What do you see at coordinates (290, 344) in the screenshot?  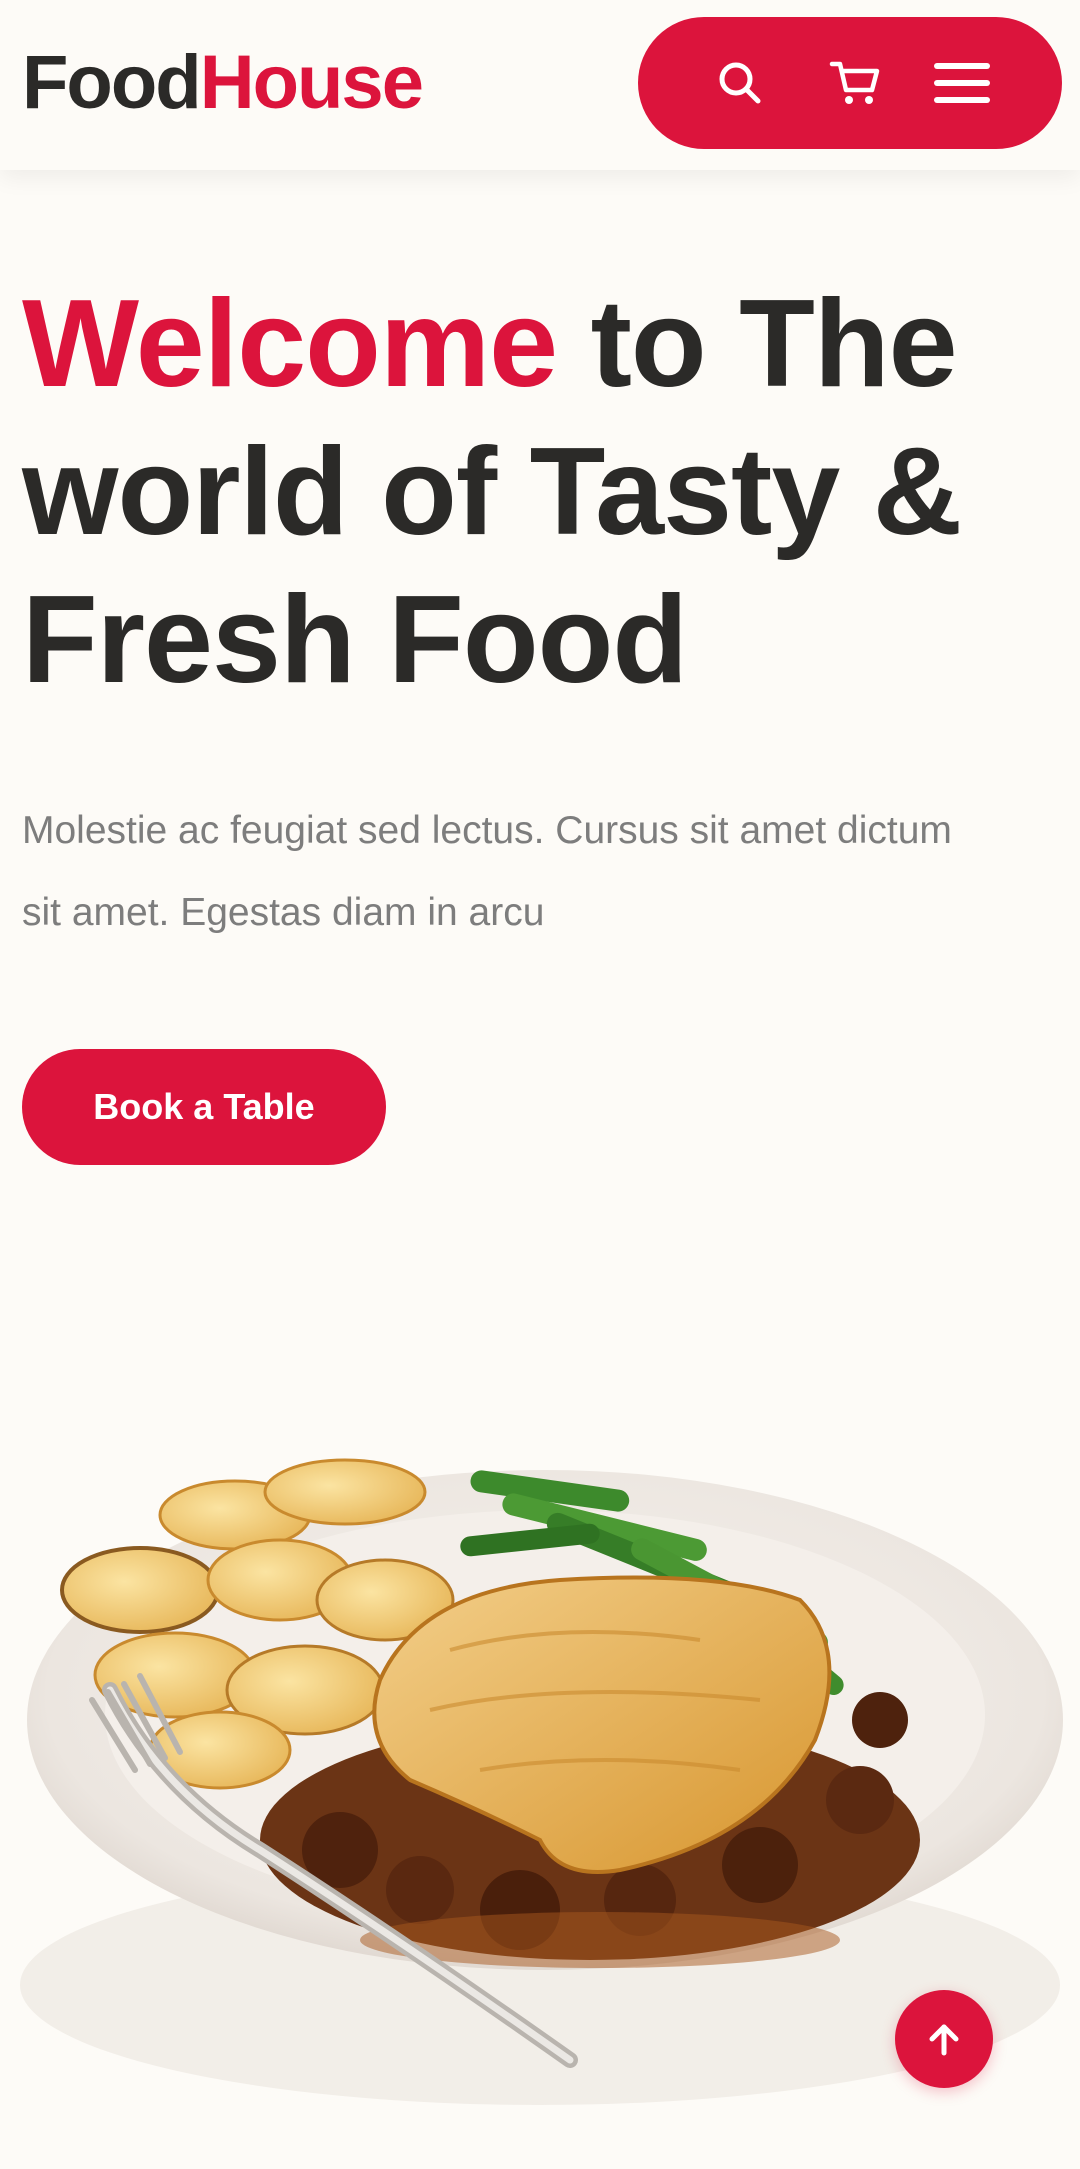 I see `hero-title-accent: Welcome` at bounding box center [290, 344].